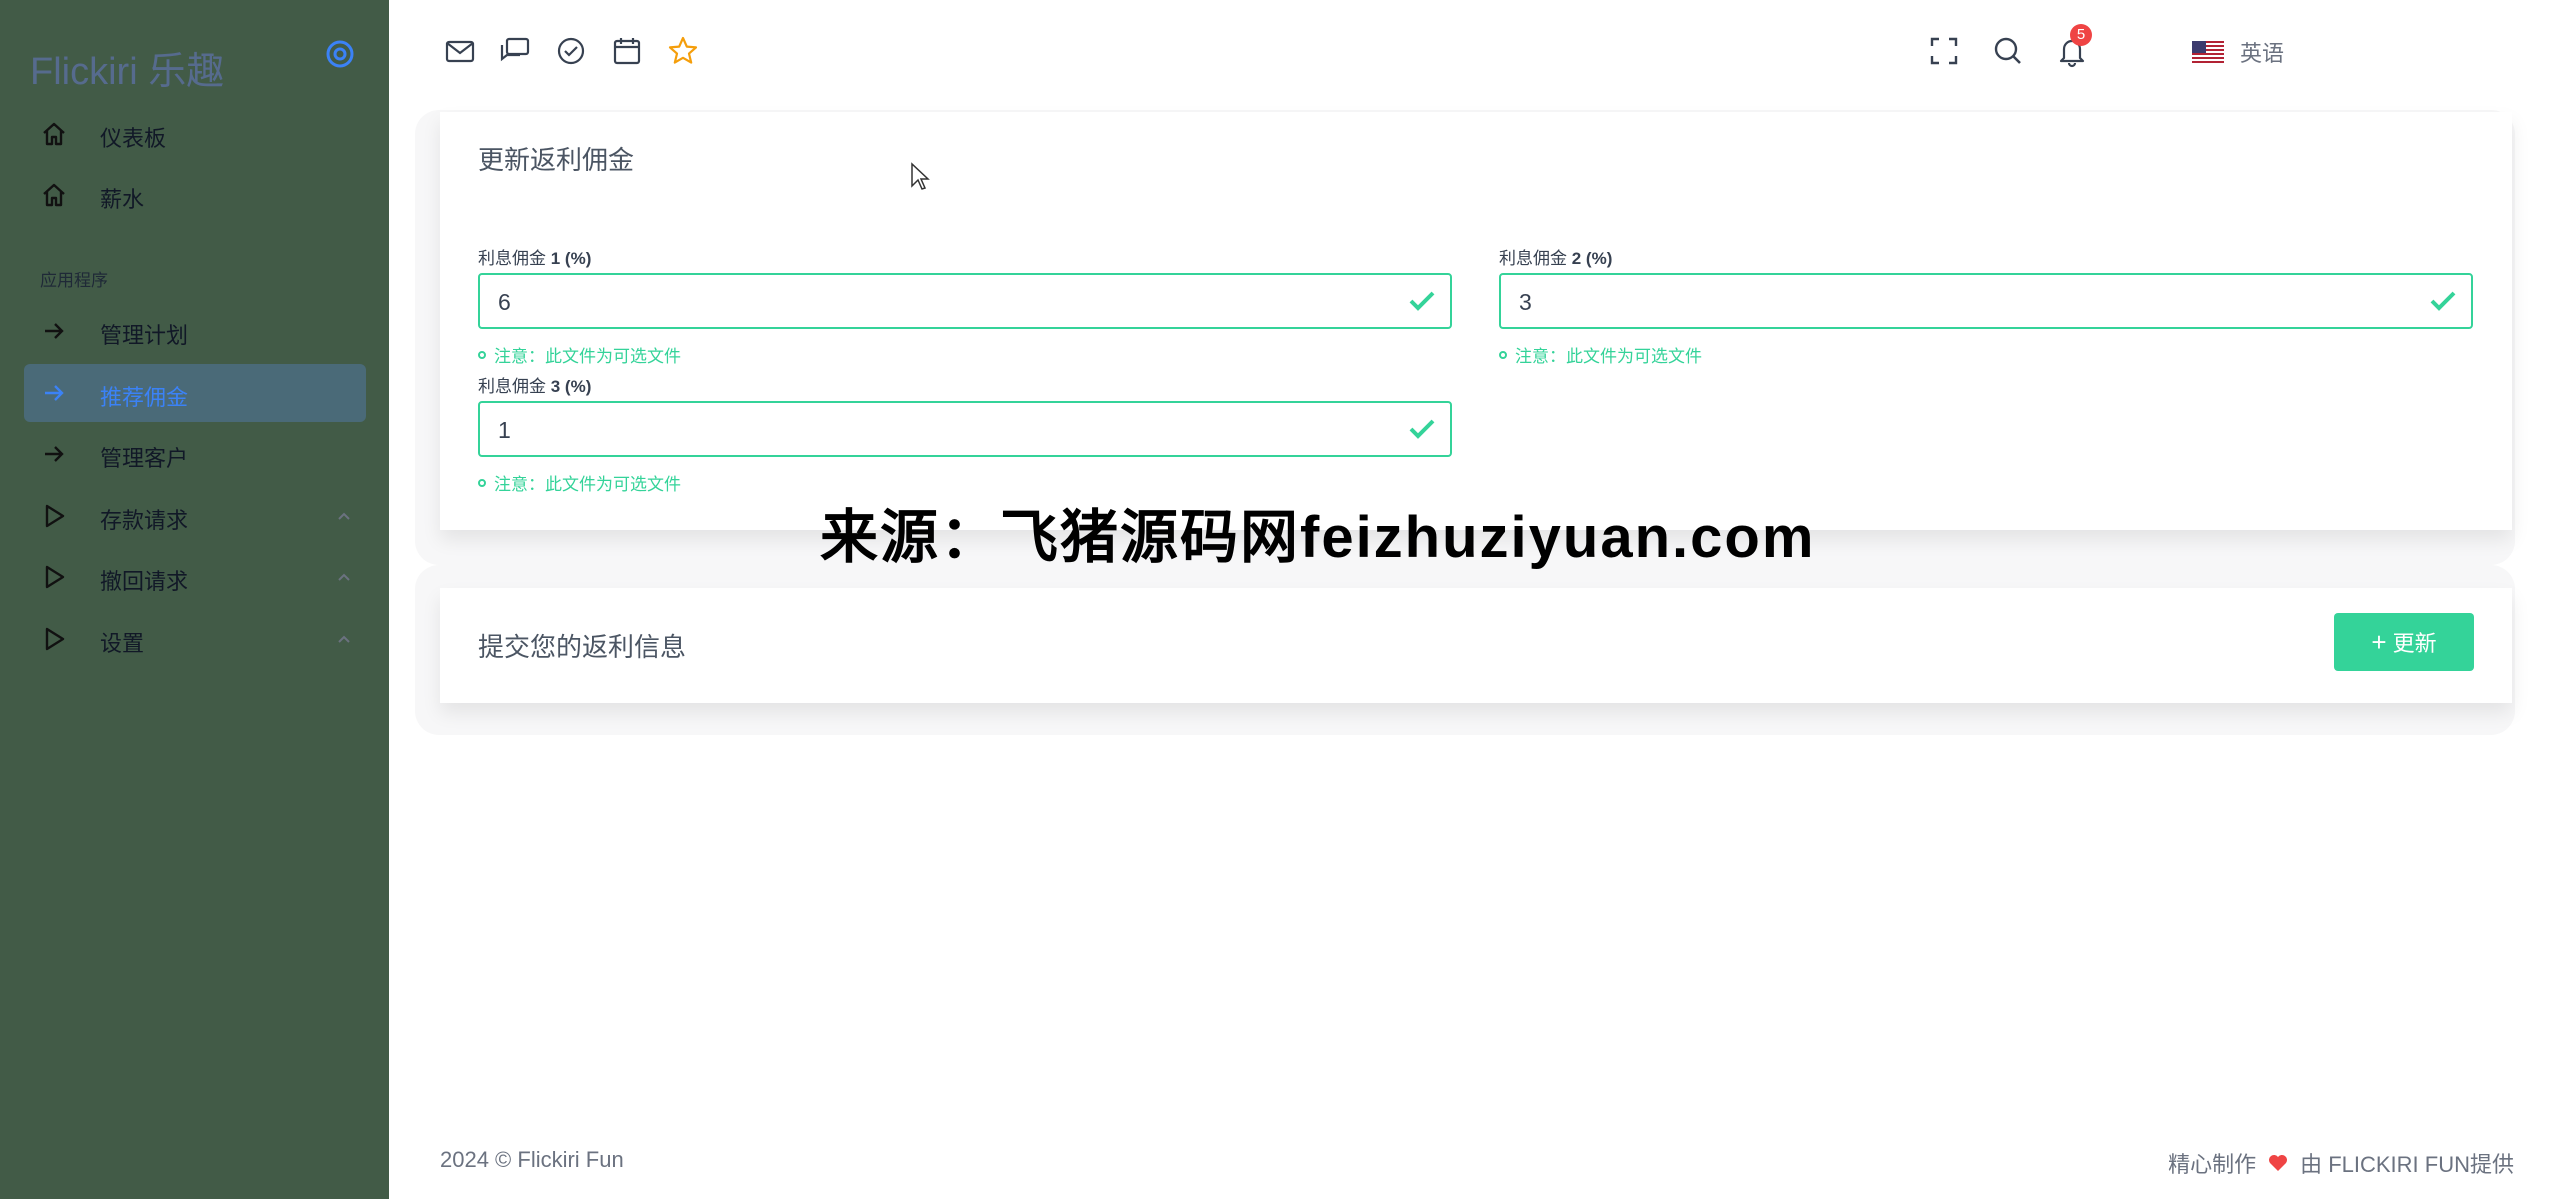 This screenshot has width=2560, height=1199. I want to click on sidebar-item-referral-commission: 推荐佣金, so click(195, 393).